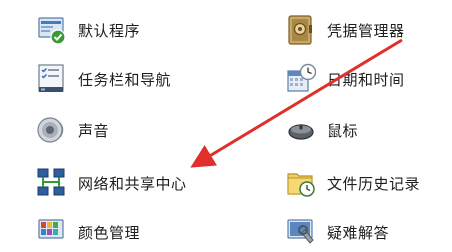 The image size is (452, 252). I want to click on item-default-programs: 默认程序, so click(88, 30).